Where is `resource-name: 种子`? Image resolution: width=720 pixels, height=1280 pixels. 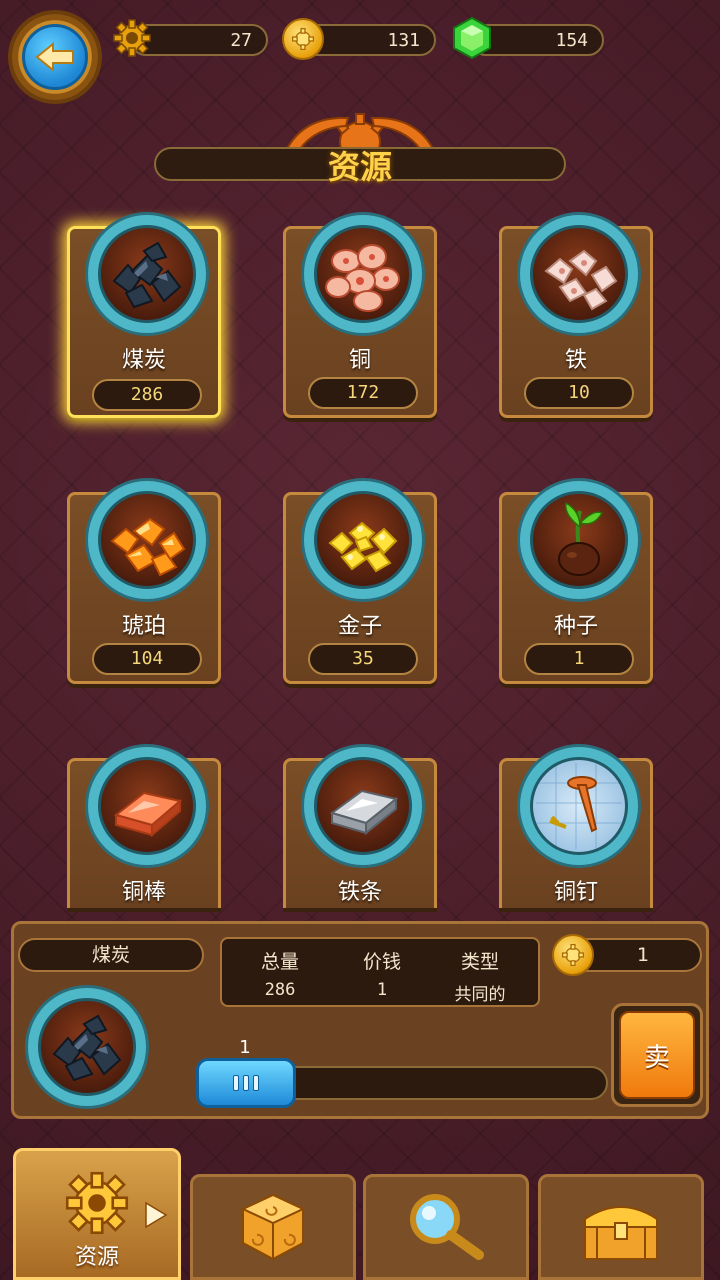 resource-name: 种子 is located at coordinates (575, 626).